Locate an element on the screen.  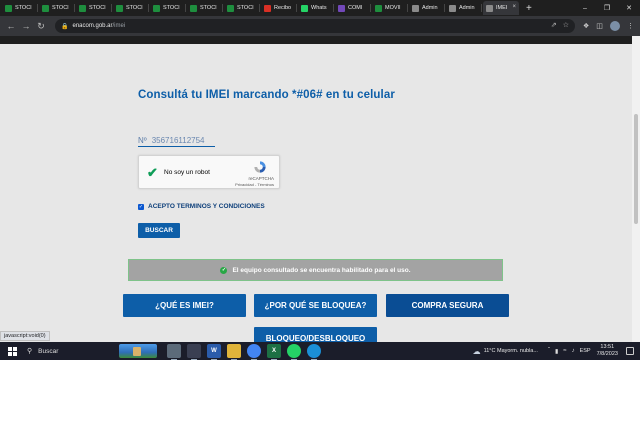
what-is-imei-button: ¿QUÉ ES IMEI? is located at coordinates (184, 305).